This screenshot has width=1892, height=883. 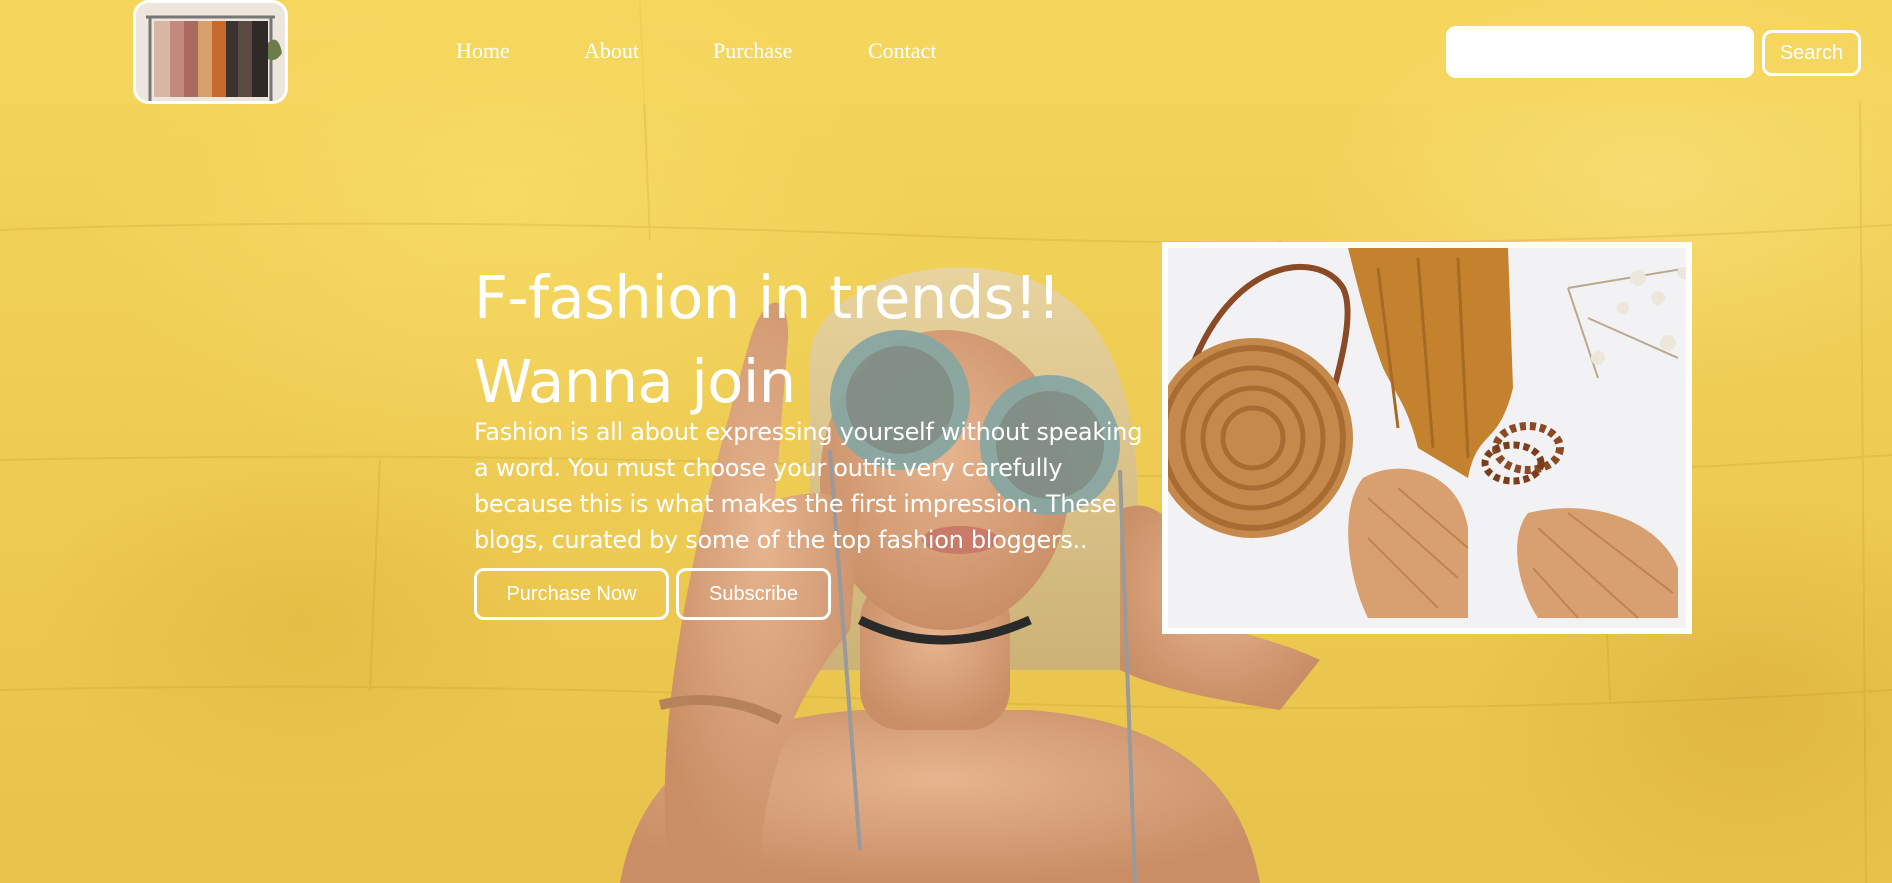 I want to click on product-image, so click(x=1427, y=438).